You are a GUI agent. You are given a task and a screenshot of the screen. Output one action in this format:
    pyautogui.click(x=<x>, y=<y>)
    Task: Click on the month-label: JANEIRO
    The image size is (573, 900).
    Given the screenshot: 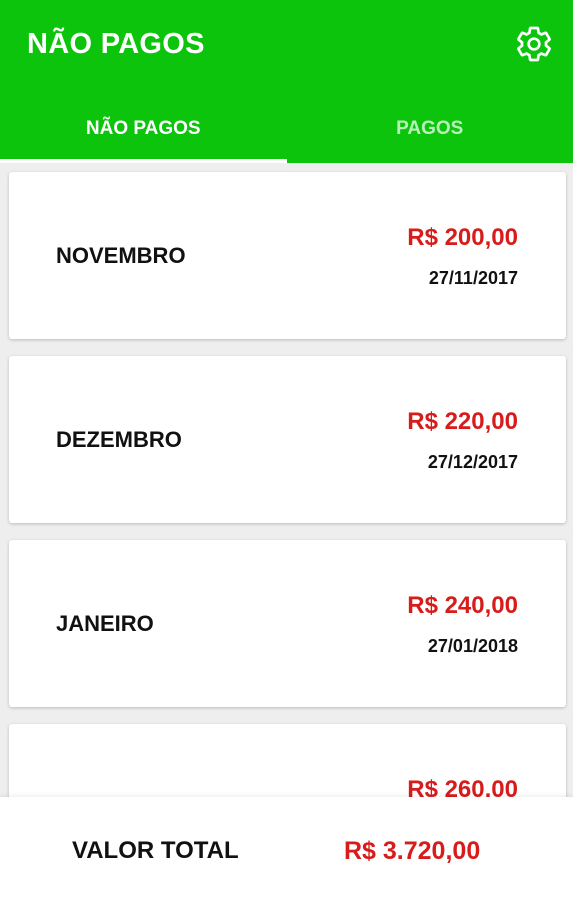 What is the action you would take?
    pyautogui.click(x=105, y=623)
    